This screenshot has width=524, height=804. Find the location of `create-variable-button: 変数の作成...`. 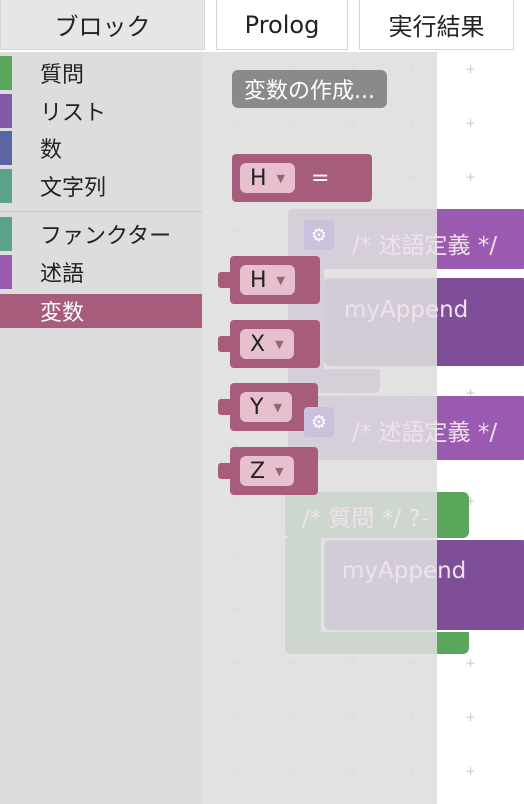

create-variable-button: 変数の作成... is located at coordinates (309, 89).